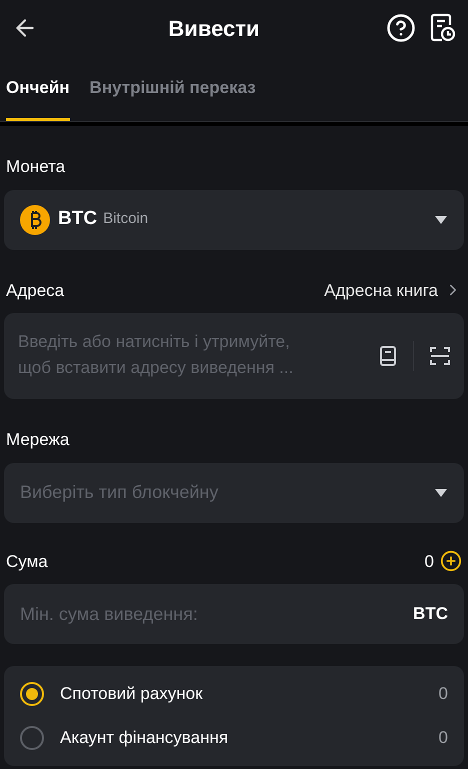  Describe the element at coordinates (443, 28) in the screenshot. I see `history-button` at that location.